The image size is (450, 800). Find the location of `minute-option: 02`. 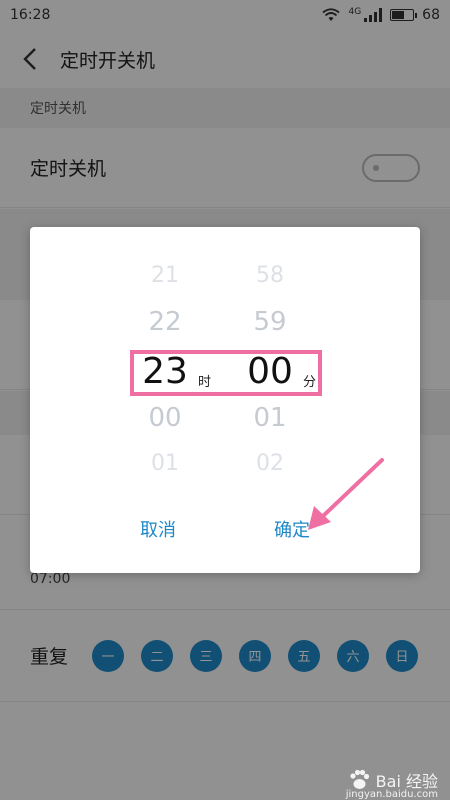

minute-option: 02 is located at coordinates (270, 463).